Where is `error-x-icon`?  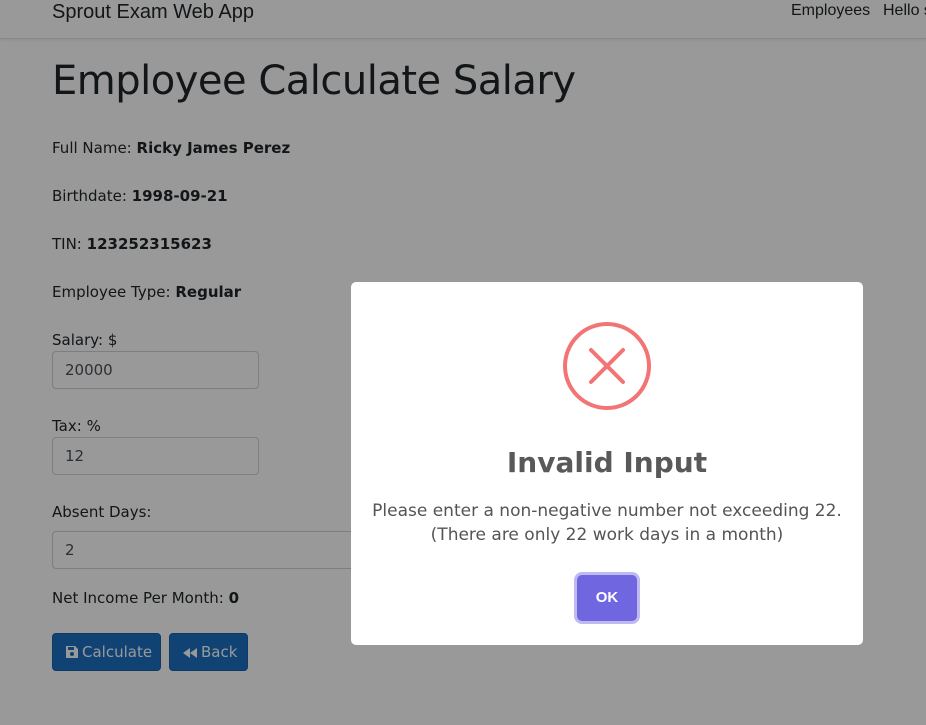 error-x-icon is located at coordinates (607, 366).